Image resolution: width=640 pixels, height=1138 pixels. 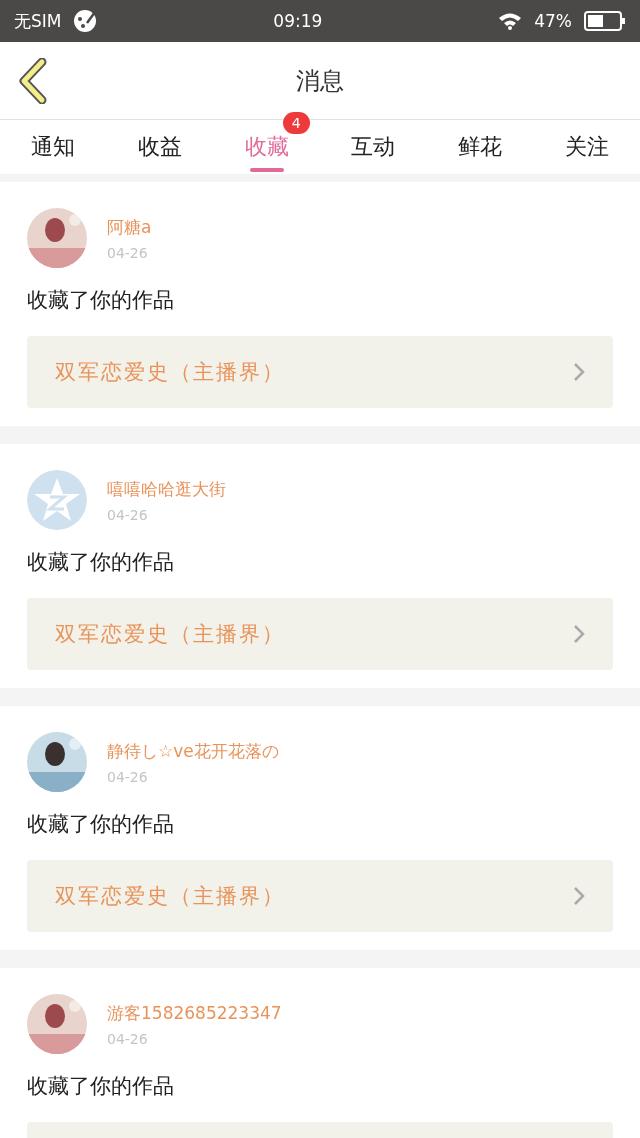 What do you see at coordinates (38, 21) in the screenshot?
I see `carrier-text: 无SIM` at bounding box center [38, 21].